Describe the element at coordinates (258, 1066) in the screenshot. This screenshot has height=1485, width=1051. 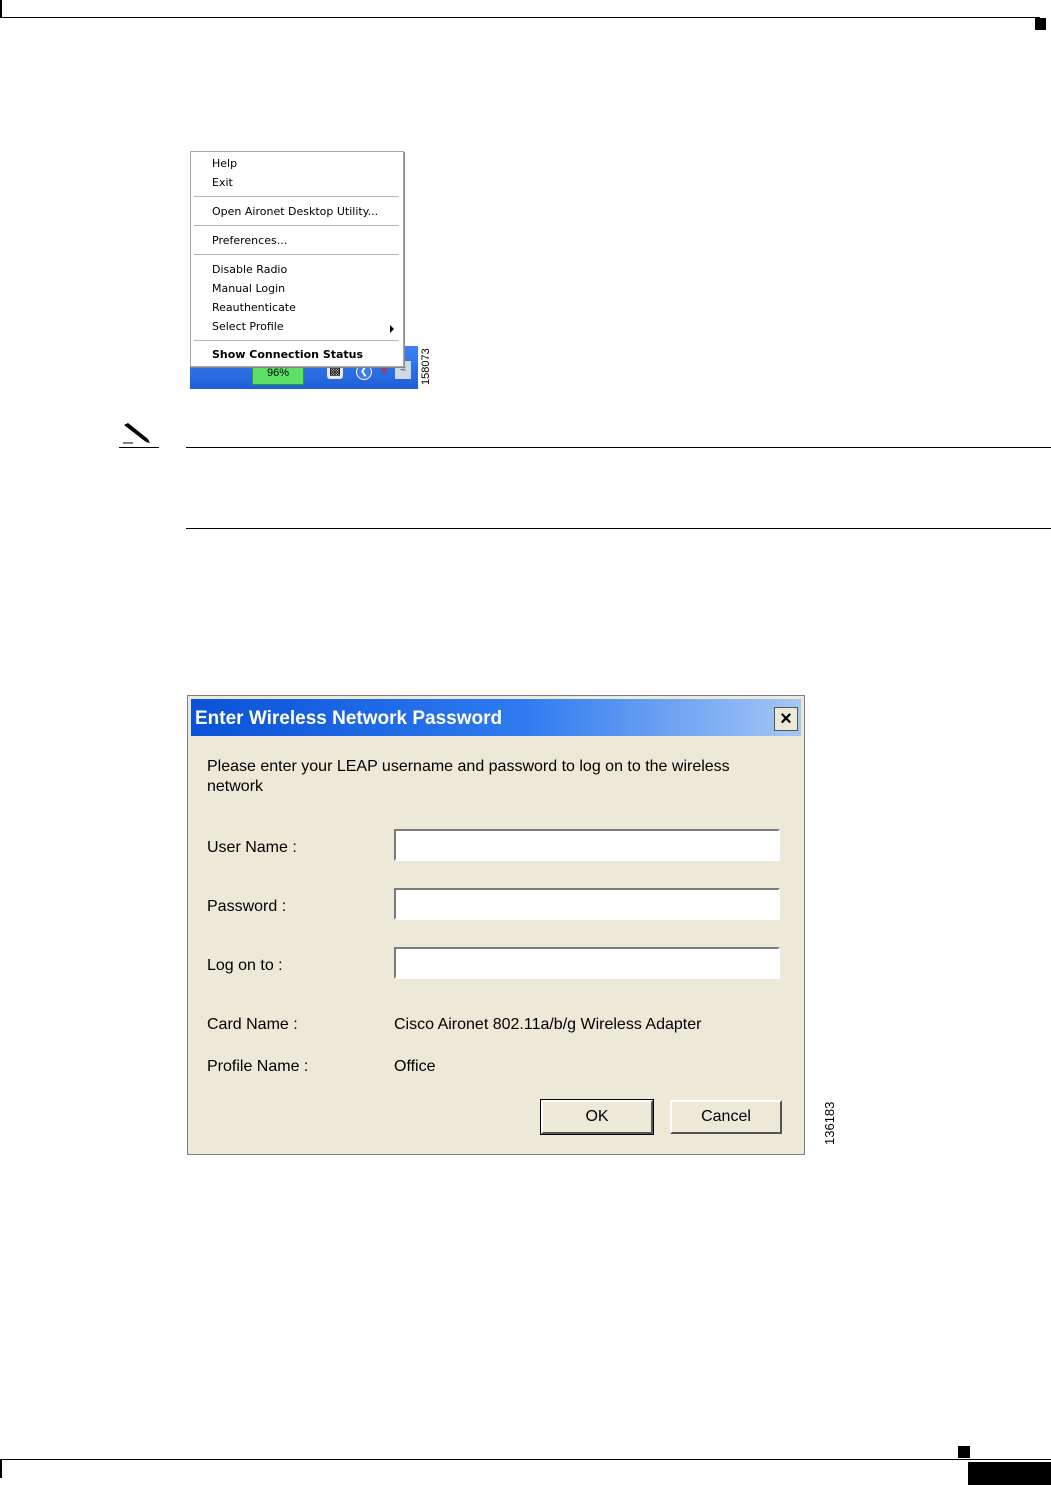
I see `profile-name-label: Profile Name :` at that location.